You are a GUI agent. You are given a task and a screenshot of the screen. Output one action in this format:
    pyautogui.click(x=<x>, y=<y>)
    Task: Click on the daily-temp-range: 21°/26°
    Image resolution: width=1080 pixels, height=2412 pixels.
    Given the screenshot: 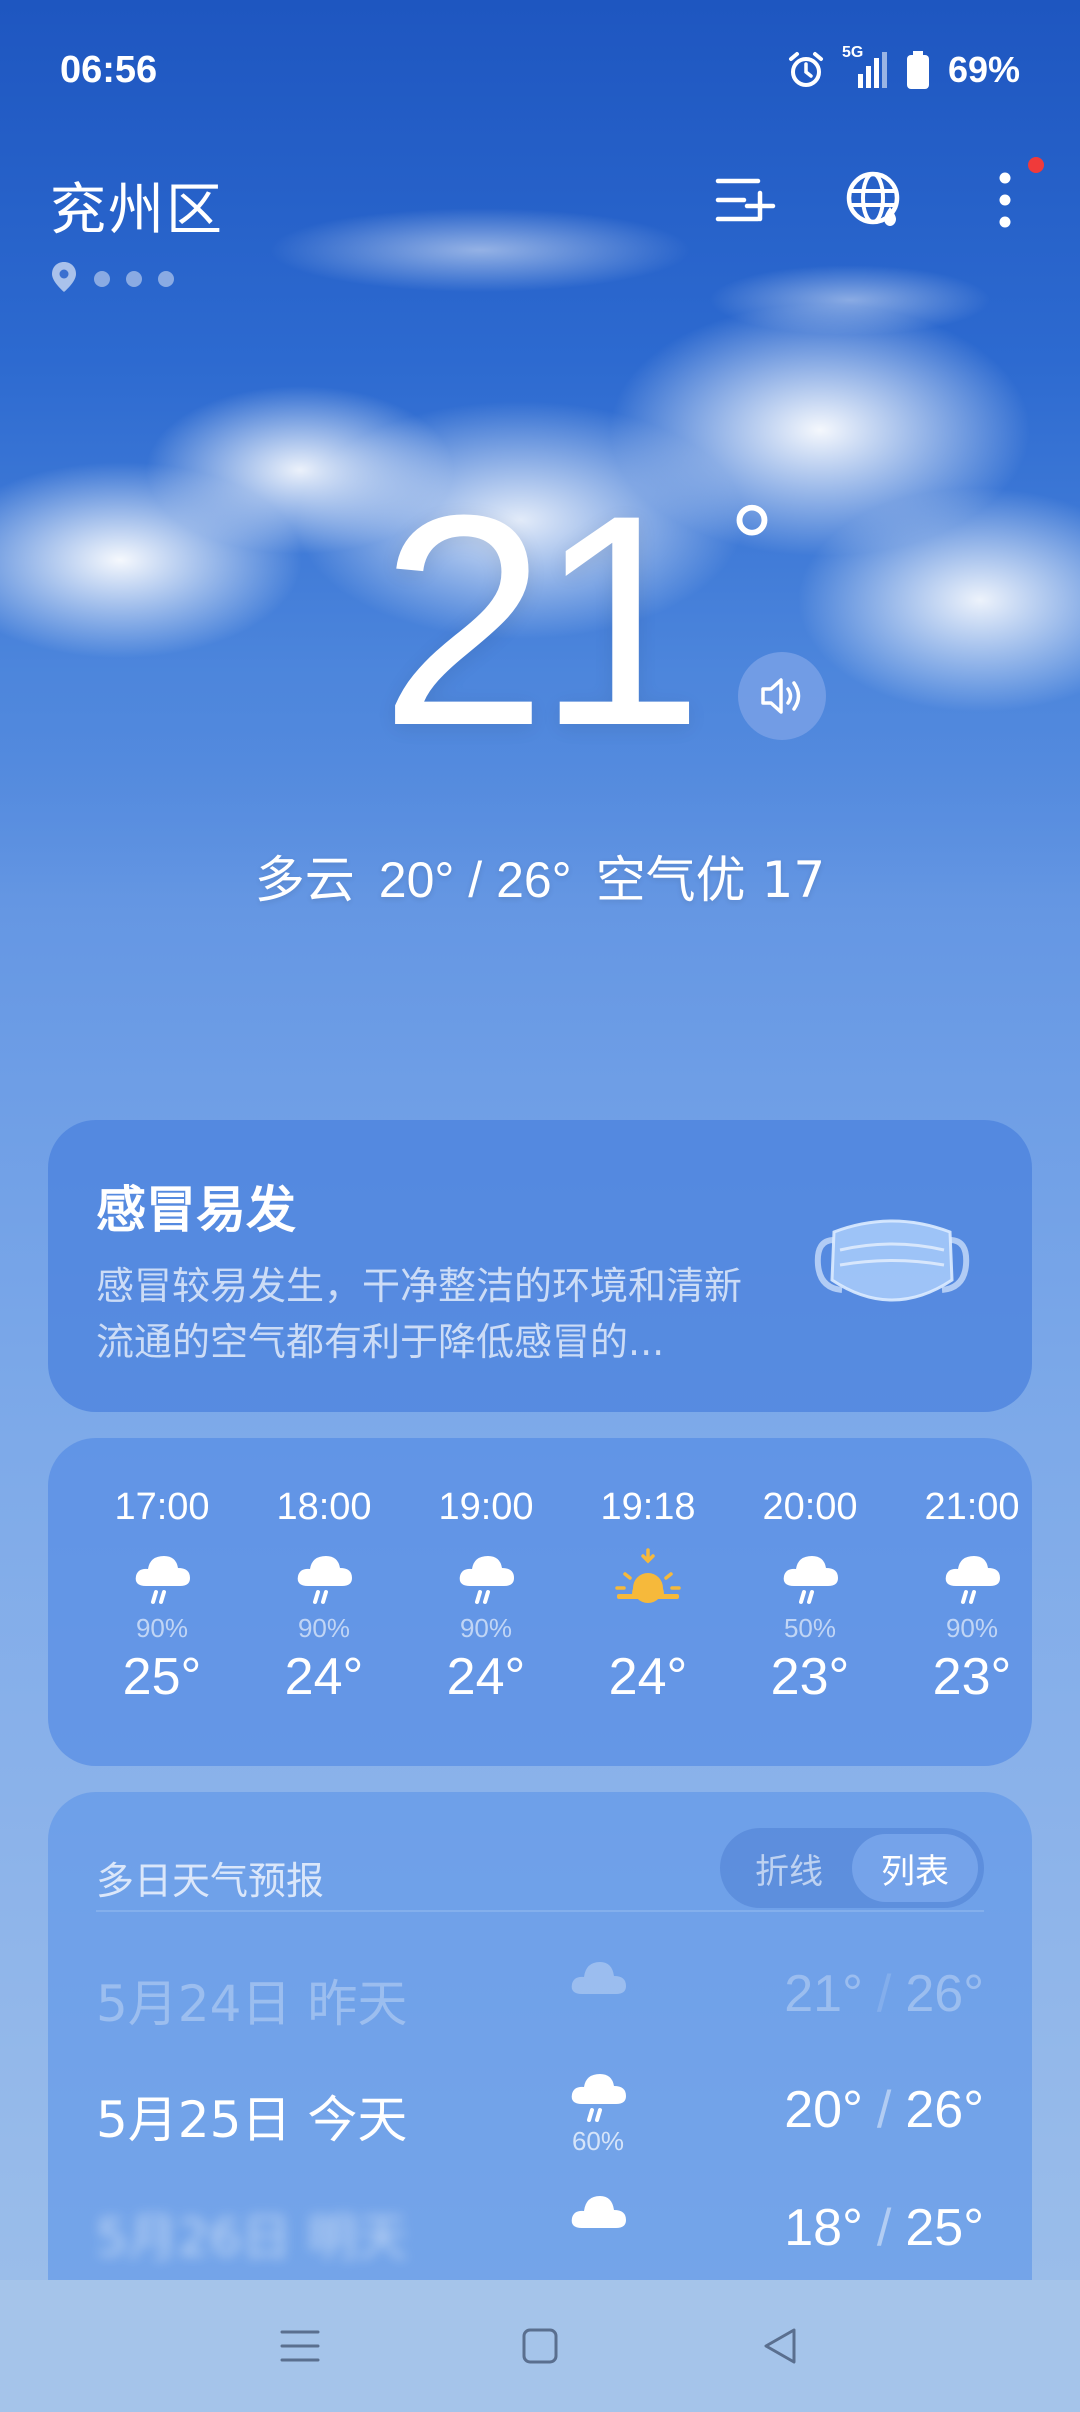 What is the action you would take?
    pyautogui.click(x=884, y=1994)
    